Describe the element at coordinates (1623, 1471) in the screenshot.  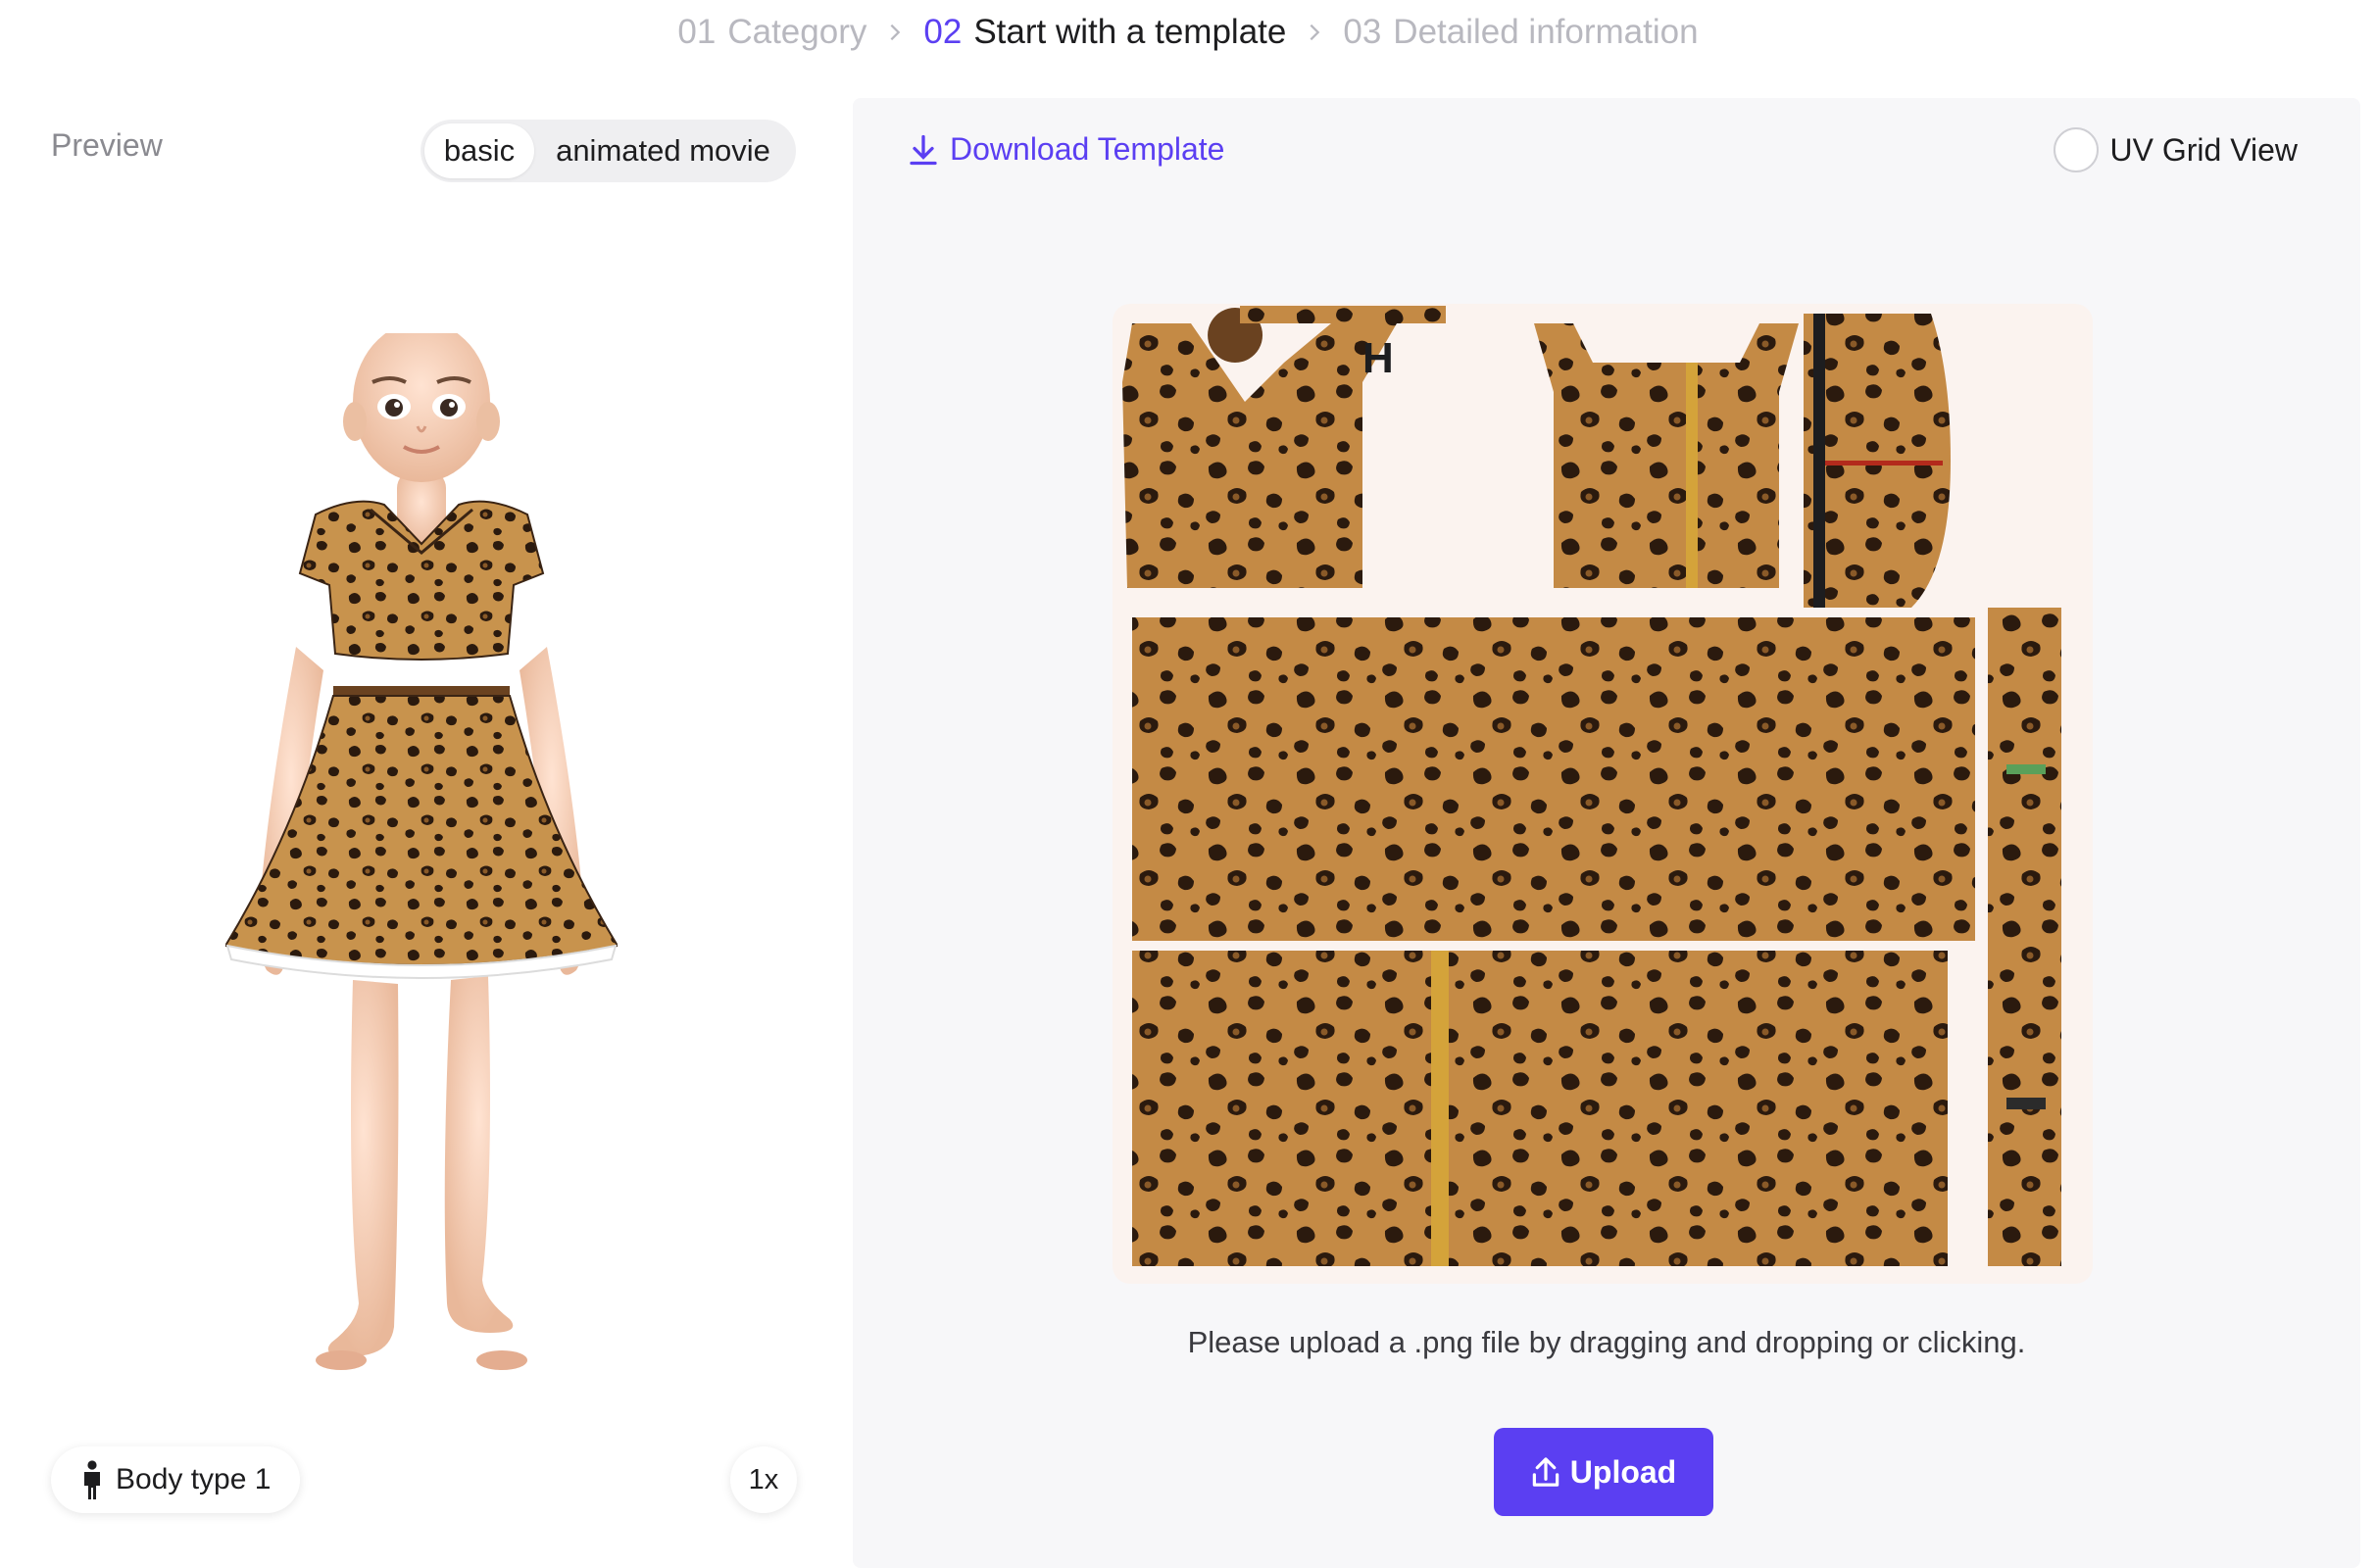
I see `upload-label: Upload` at that location.